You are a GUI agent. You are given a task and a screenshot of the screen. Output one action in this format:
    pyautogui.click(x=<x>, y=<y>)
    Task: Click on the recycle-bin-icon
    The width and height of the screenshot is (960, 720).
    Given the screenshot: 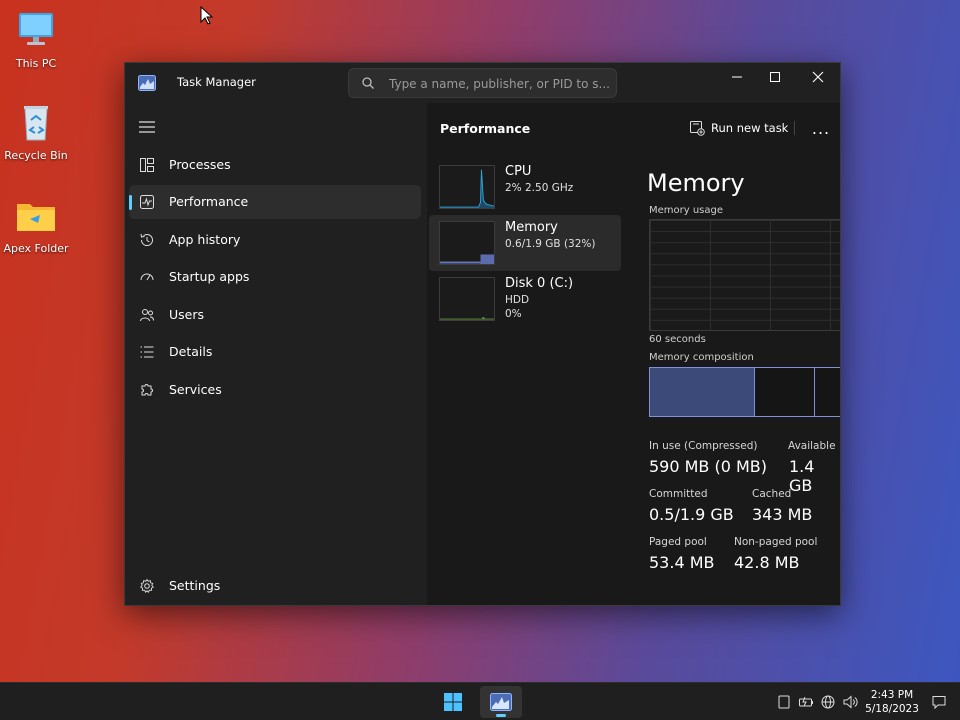 What is the action you would take?
    pyautogui.click(x=36, y=123)
    